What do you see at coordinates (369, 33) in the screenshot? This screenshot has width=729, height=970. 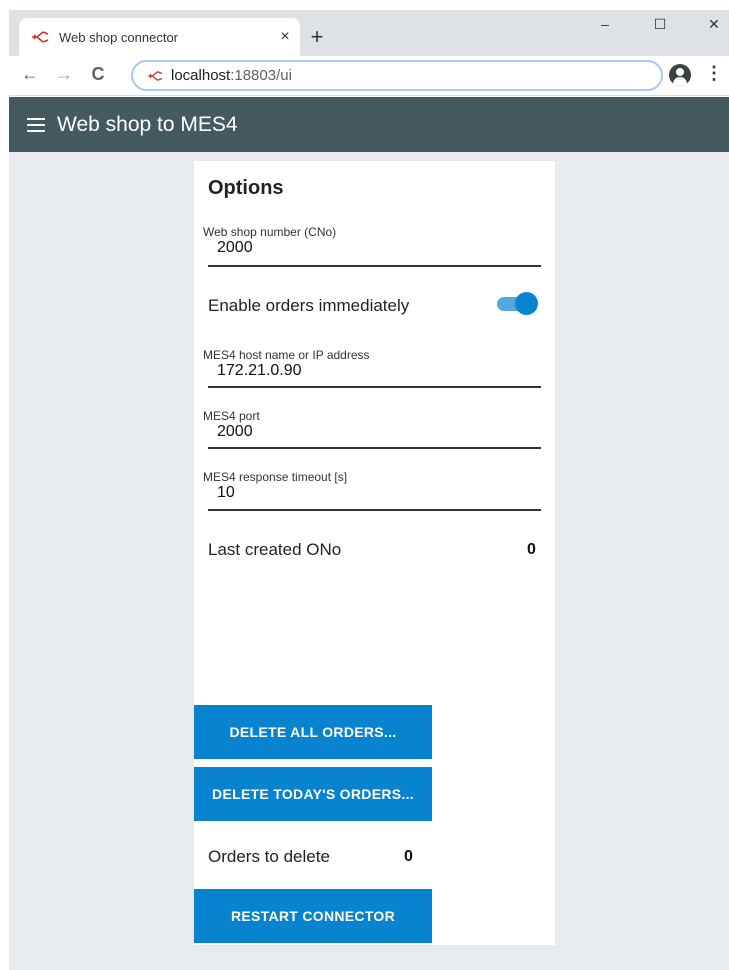 I see `browser-tabstrip: Web shop connector × + – ☐ ✕` at bounding box center [369, 33].